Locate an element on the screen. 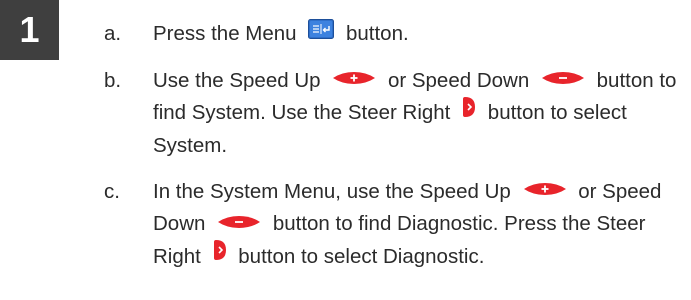 This screenshot has height=300, width=691. item-marker: b. is located at coordinates (113, 80).